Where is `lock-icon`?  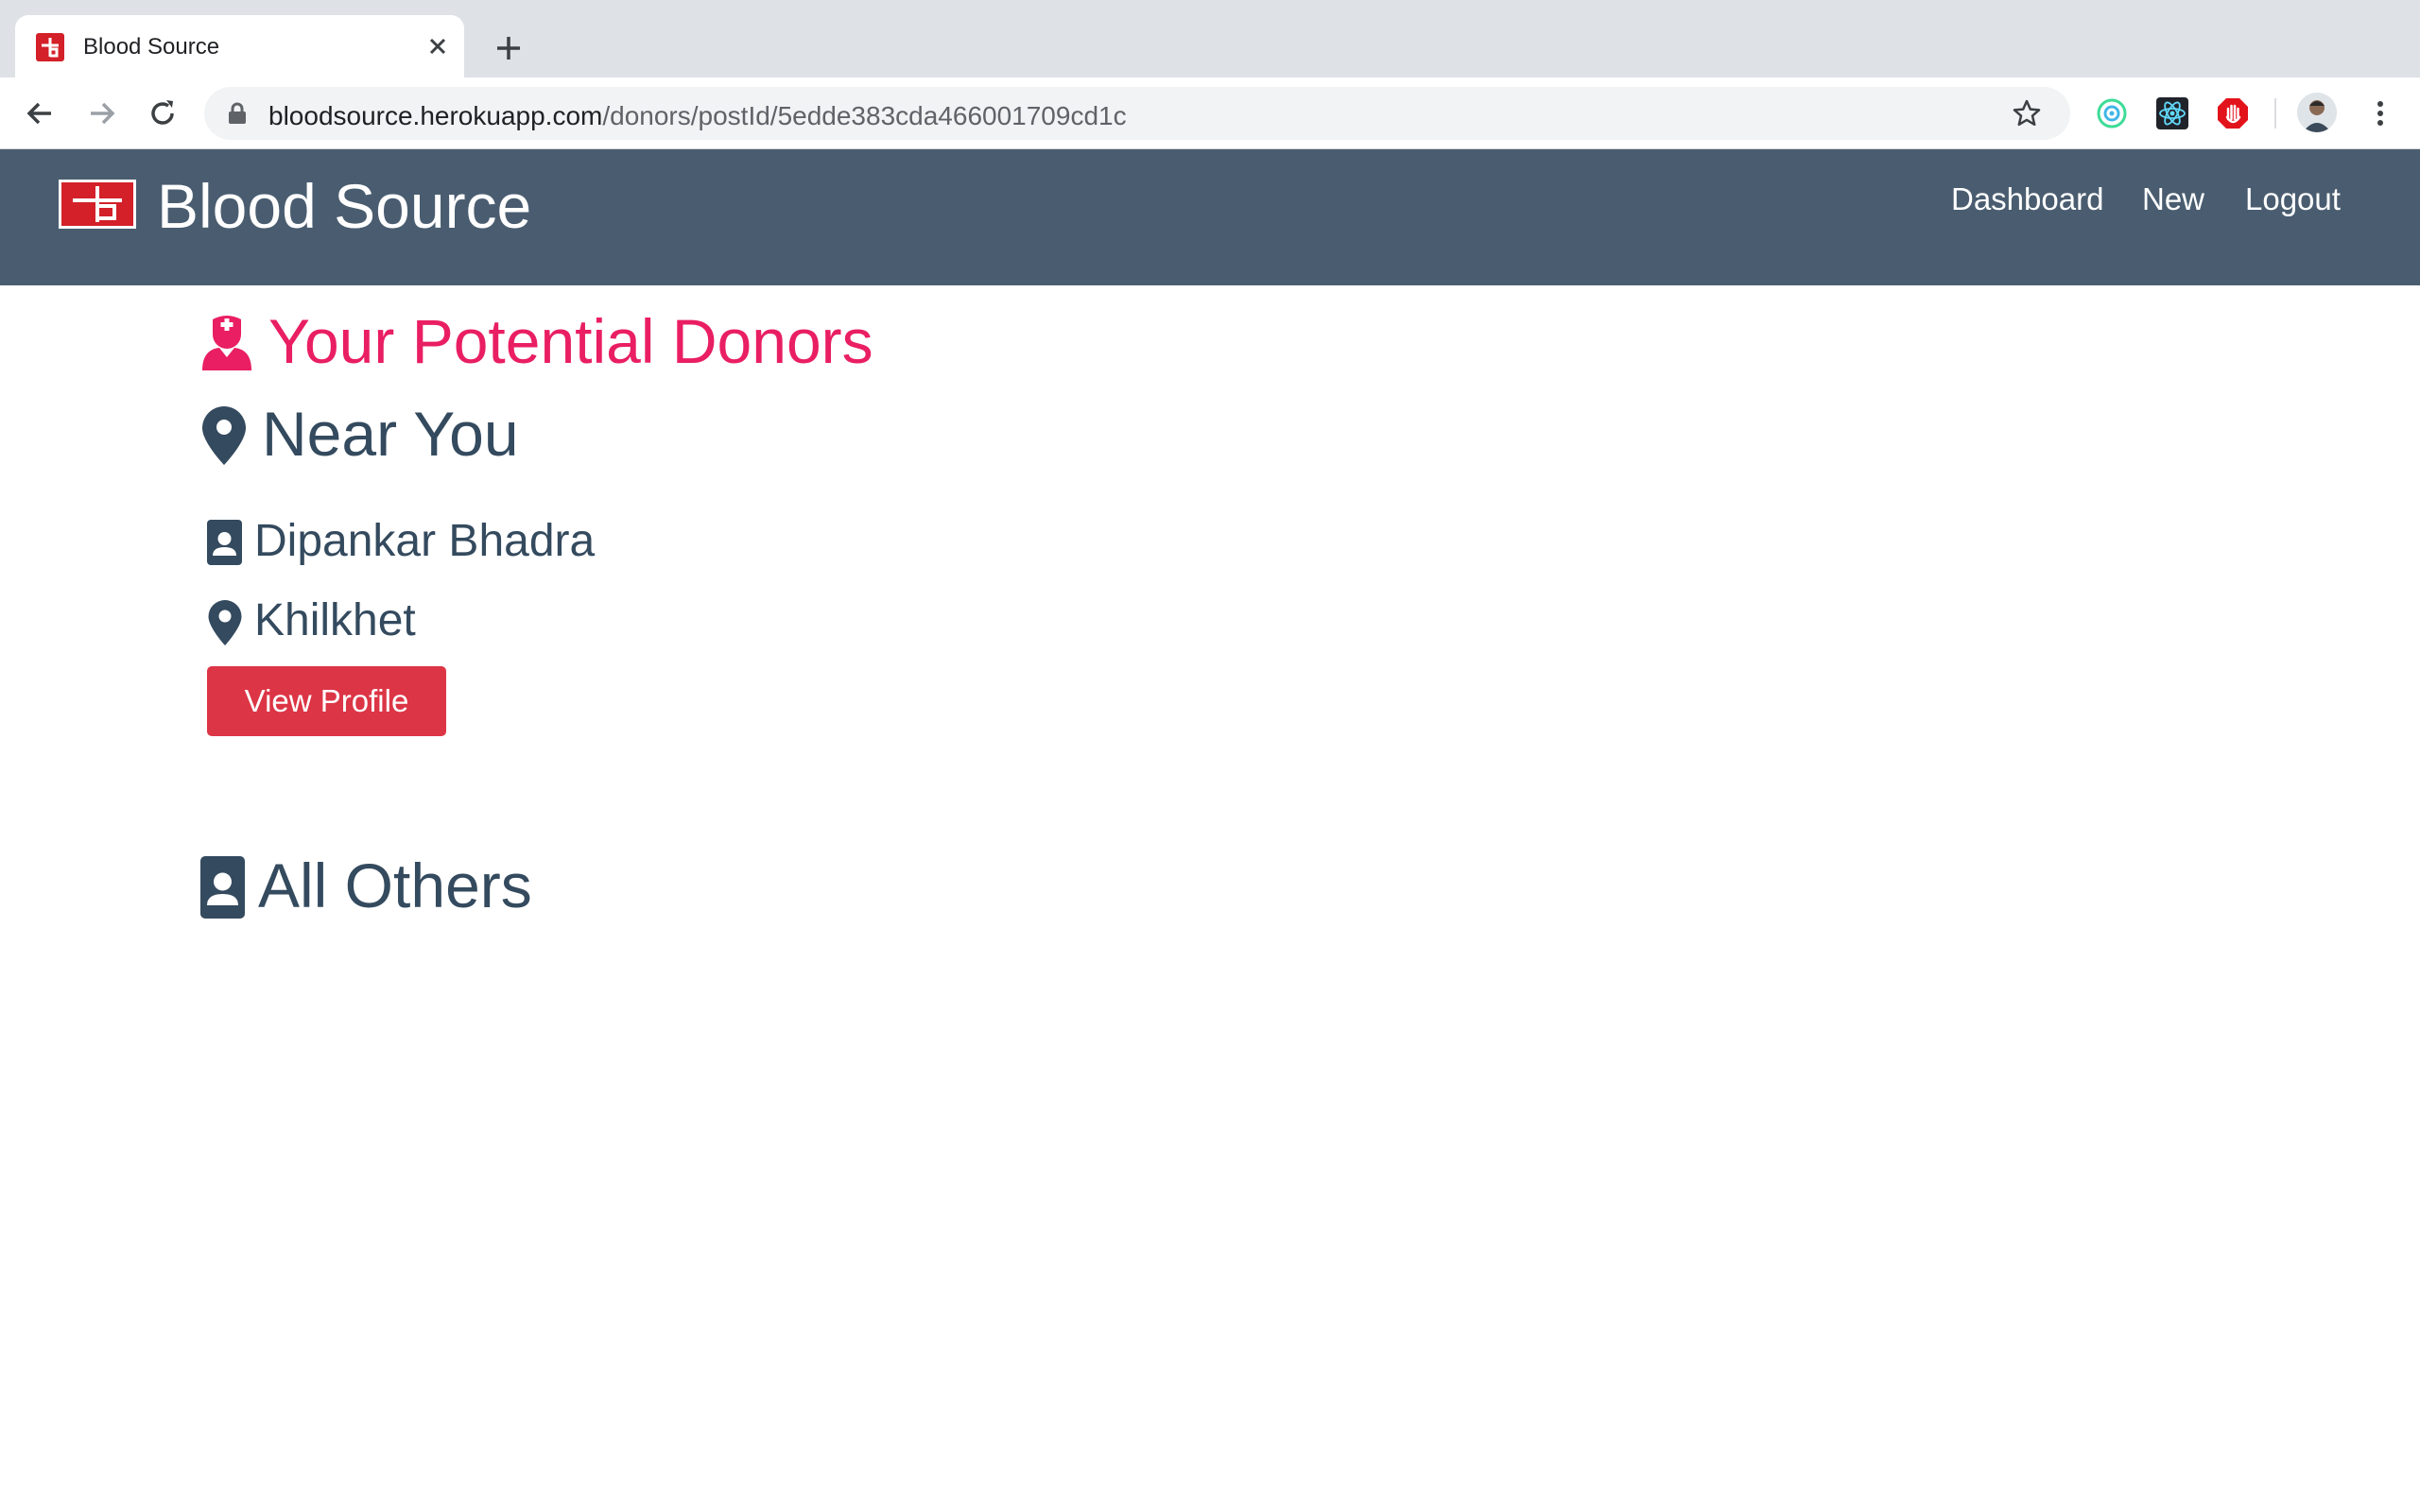 lock-icon is located at coordinates (237, 113).